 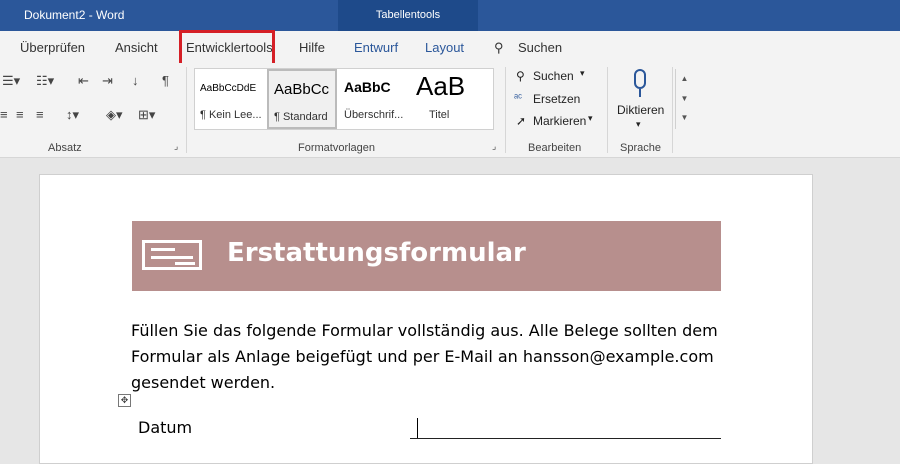 I want to click on dictate-dropdown-icon: ▾, so click(x=638, y=124).